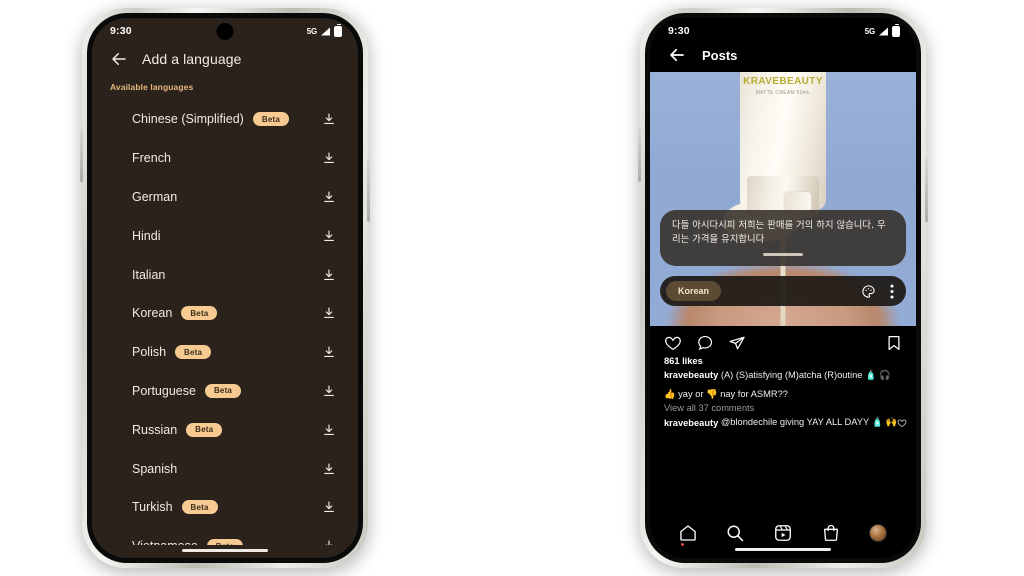 Image resolution: width=1024 pixels, height=576 pixels. Describe the element at coordinates (368, 190) in the screenshot. I see `power-button-left` at that location.